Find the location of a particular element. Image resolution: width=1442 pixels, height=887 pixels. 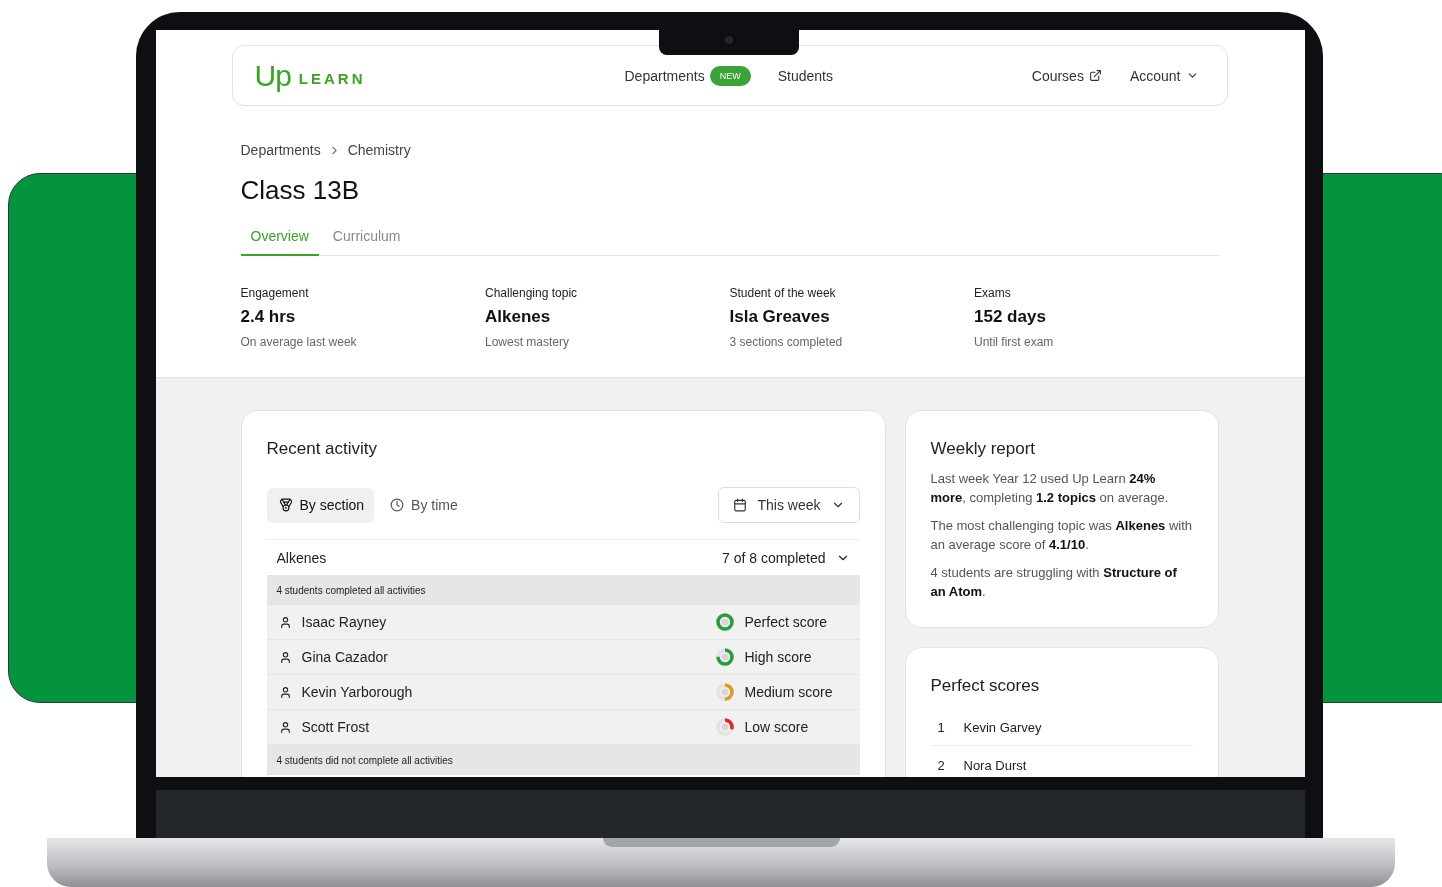

card-title: Recent activity is located at coordinates (322, 449).